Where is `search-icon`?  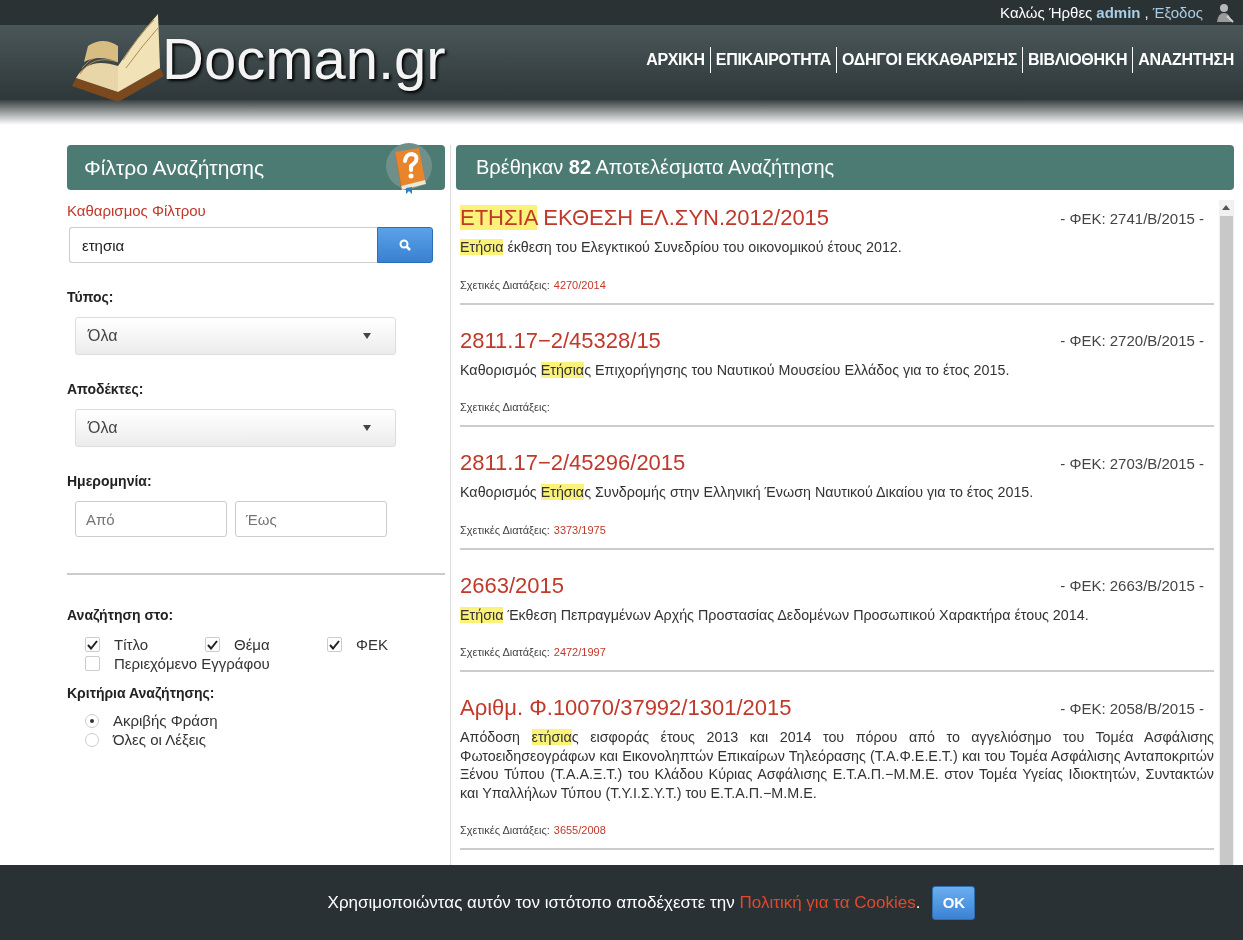
search-icon is located at coordinates (405, 245).